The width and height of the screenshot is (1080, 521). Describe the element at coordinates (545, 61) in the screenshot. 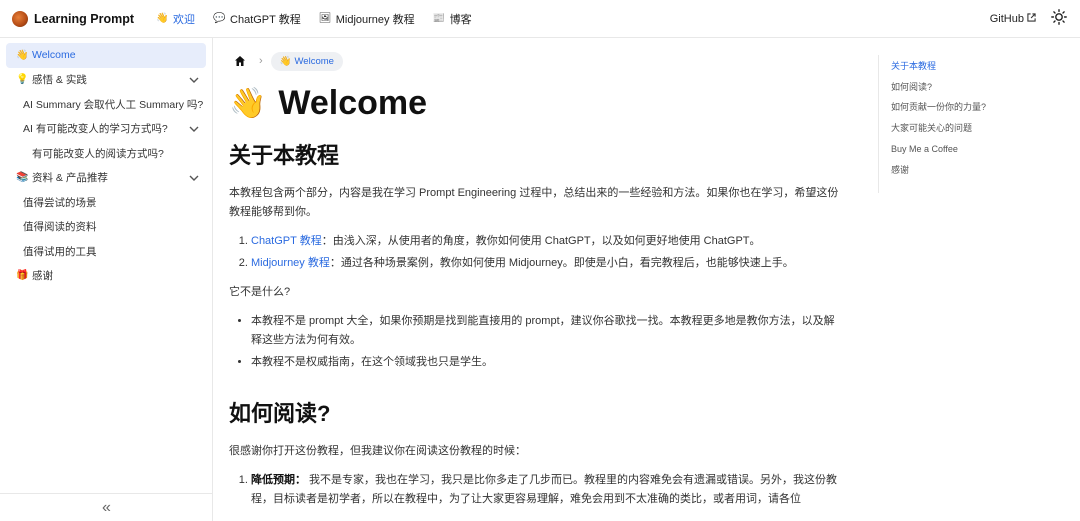

I see `breadcrumb: › 👋 Welcome` at that location.